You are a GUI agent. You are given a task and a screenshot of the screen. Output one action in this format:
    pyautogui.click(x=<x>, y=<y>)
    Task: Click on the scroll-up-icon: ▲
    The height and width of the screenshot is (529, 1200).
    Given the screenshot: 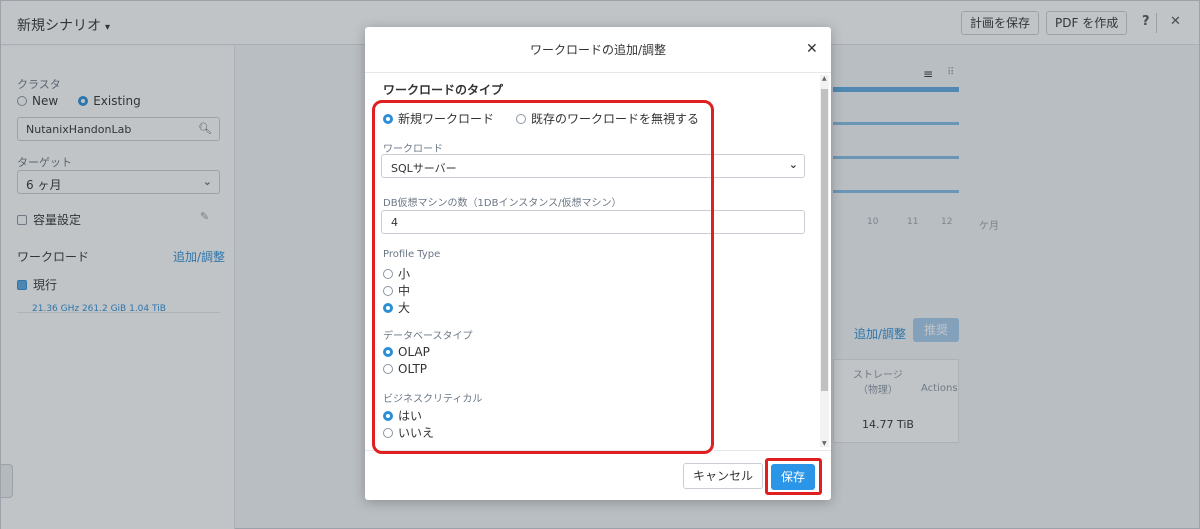 What is the action you would take?
    pyautogui.click(x=824, y=78)
    